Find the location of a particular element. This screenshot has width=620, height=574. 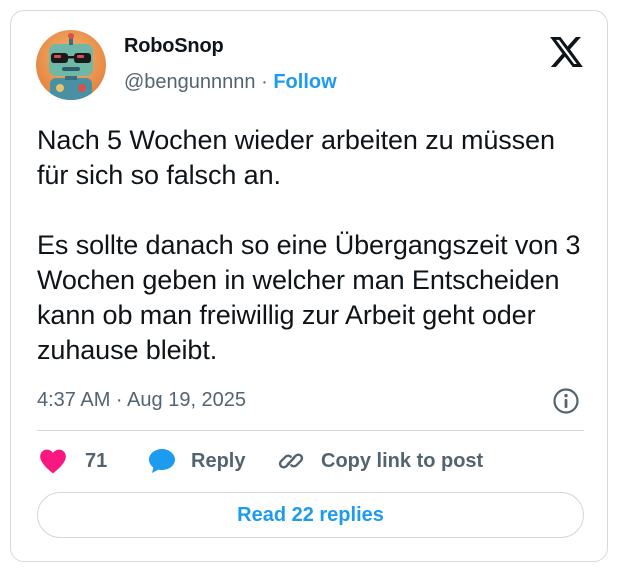

tweet-timestamp: 4:37 AM · Aug 19, 2025 is located at coordinates (141, 400).